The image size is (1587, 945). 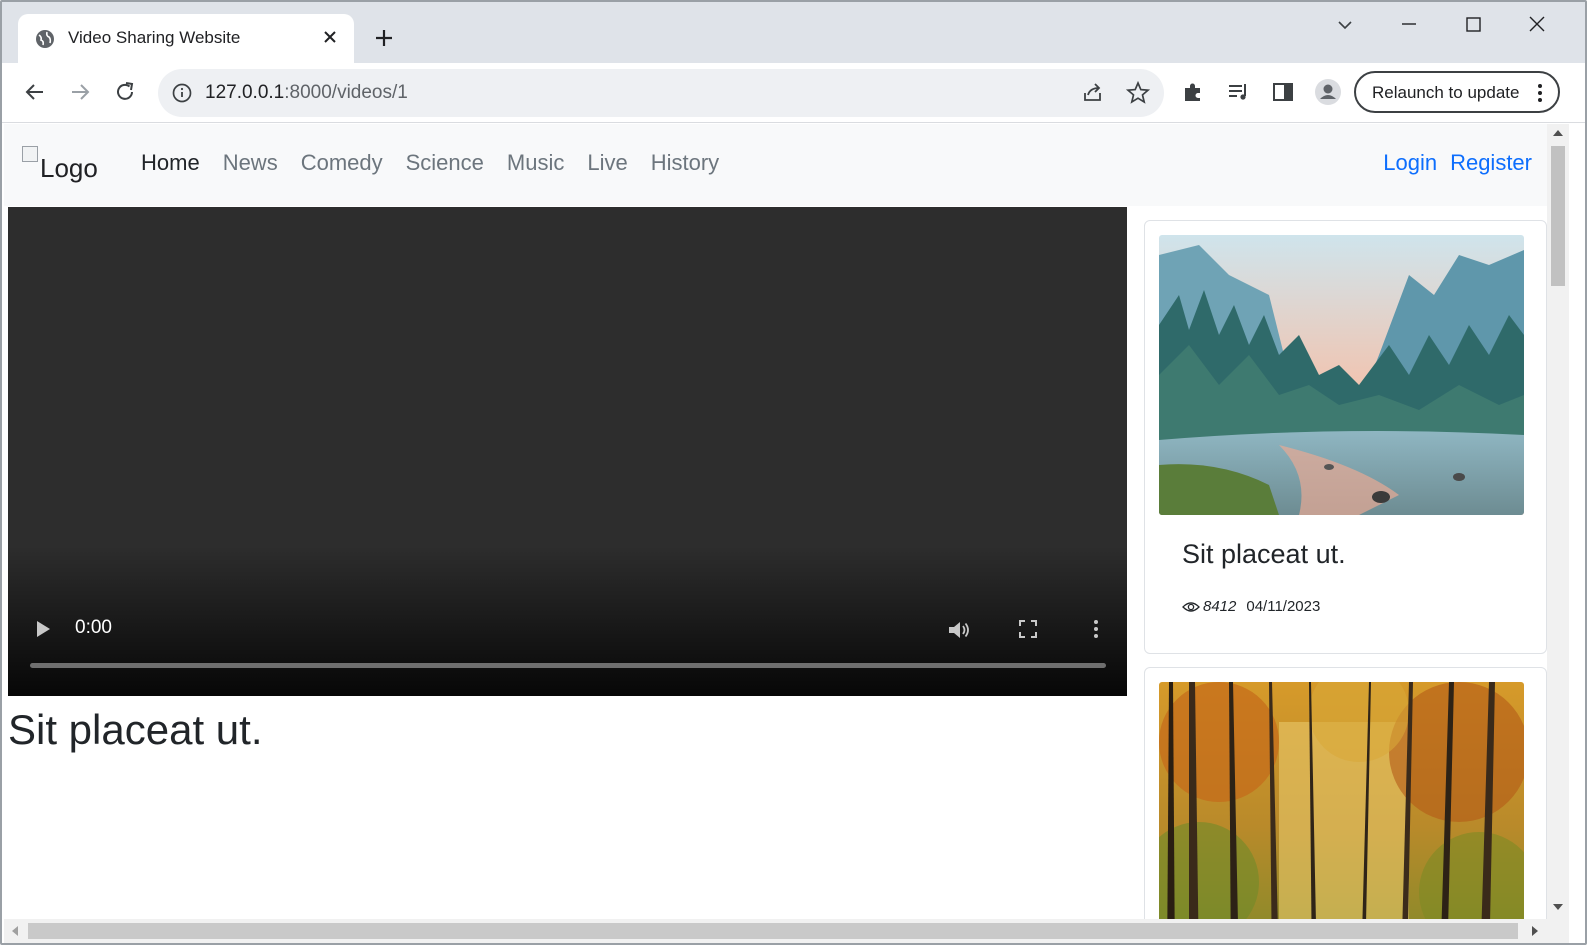 What do you see at coordinates (80, 92) in the screenshot?
I see `forward-arrow-icon` at bounding box center [80, 92].